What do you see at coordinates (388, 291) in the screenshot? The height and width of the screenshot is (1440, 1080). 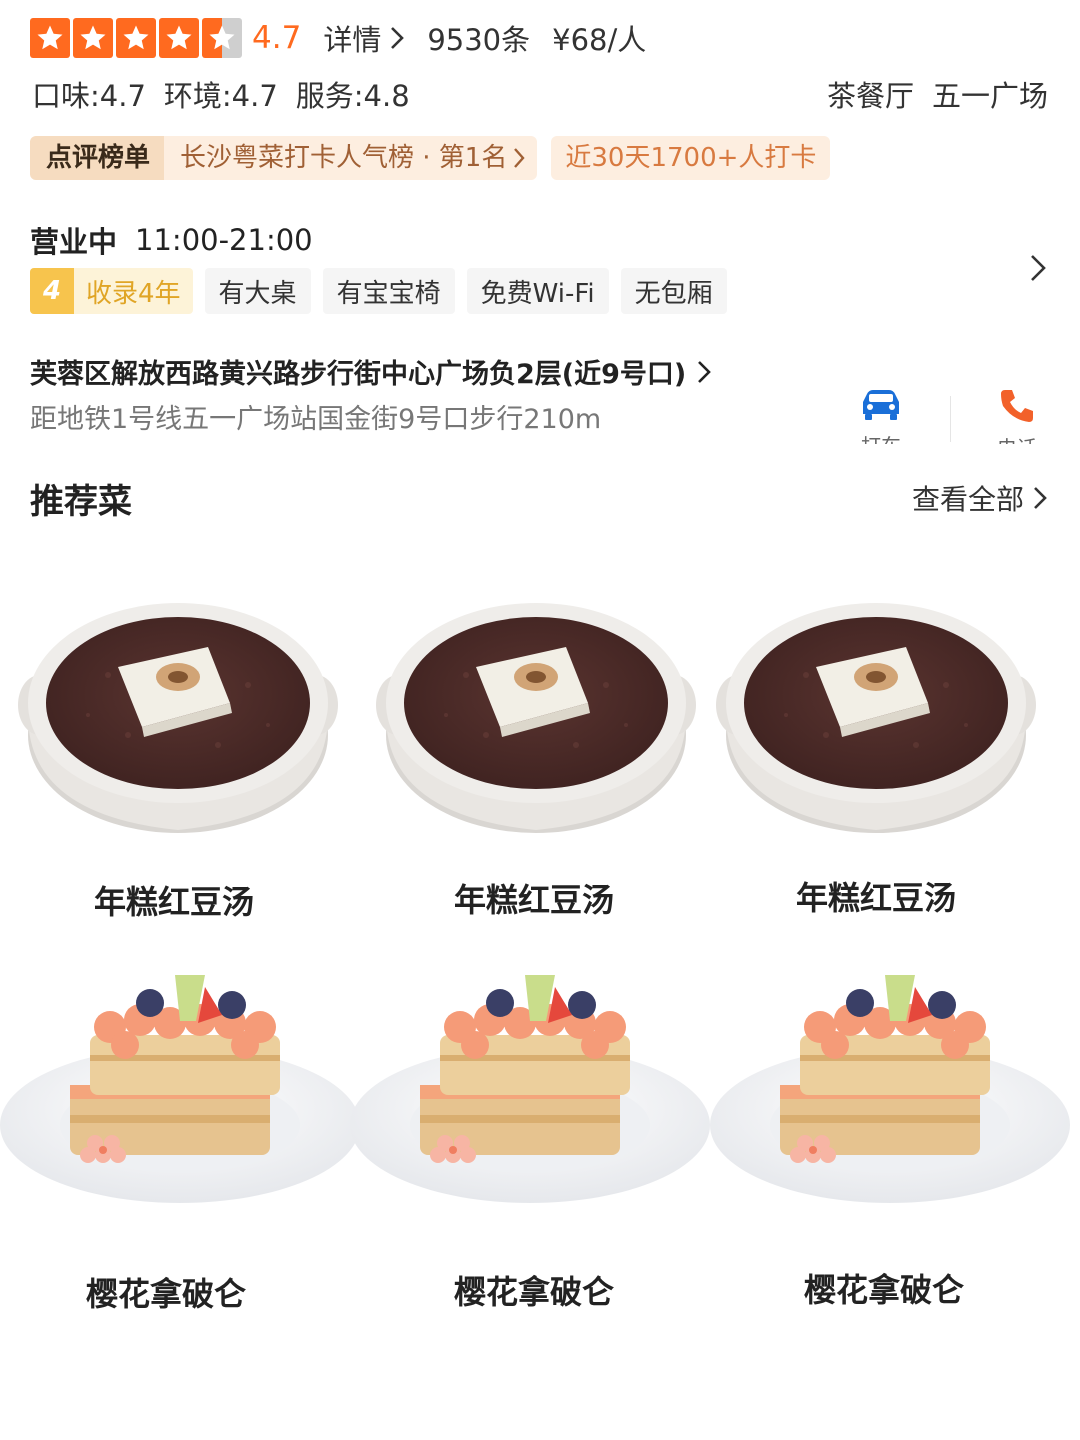 I see `tag-item: 有宝宝椅` at bounding box center [388, 291].